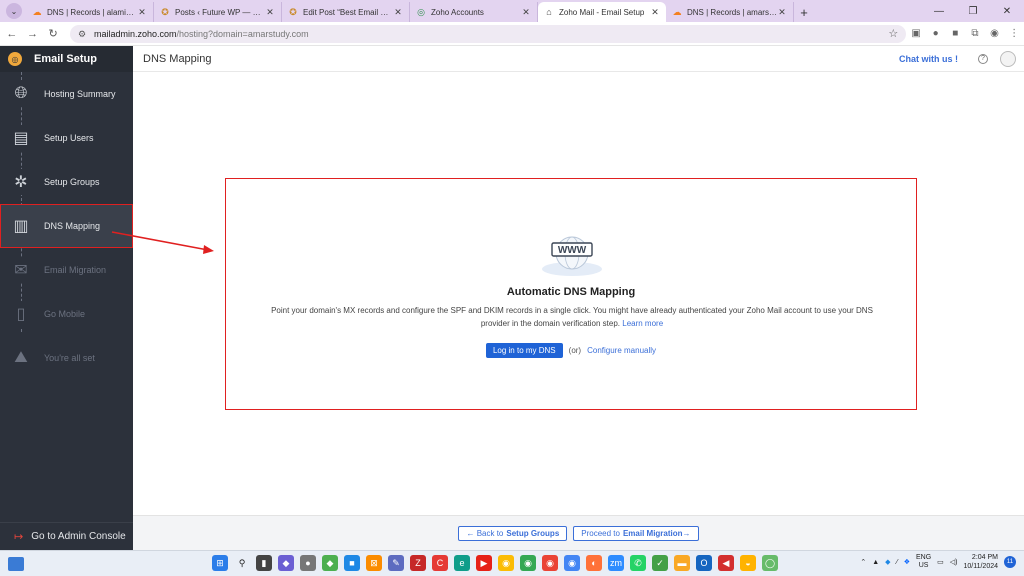 This screenshot has height=576, width=1024. Describe the element at coordinates (578, 59) in the screenshot. I see `page-header: DNS Mapping Chat with us ! ?` at that location.